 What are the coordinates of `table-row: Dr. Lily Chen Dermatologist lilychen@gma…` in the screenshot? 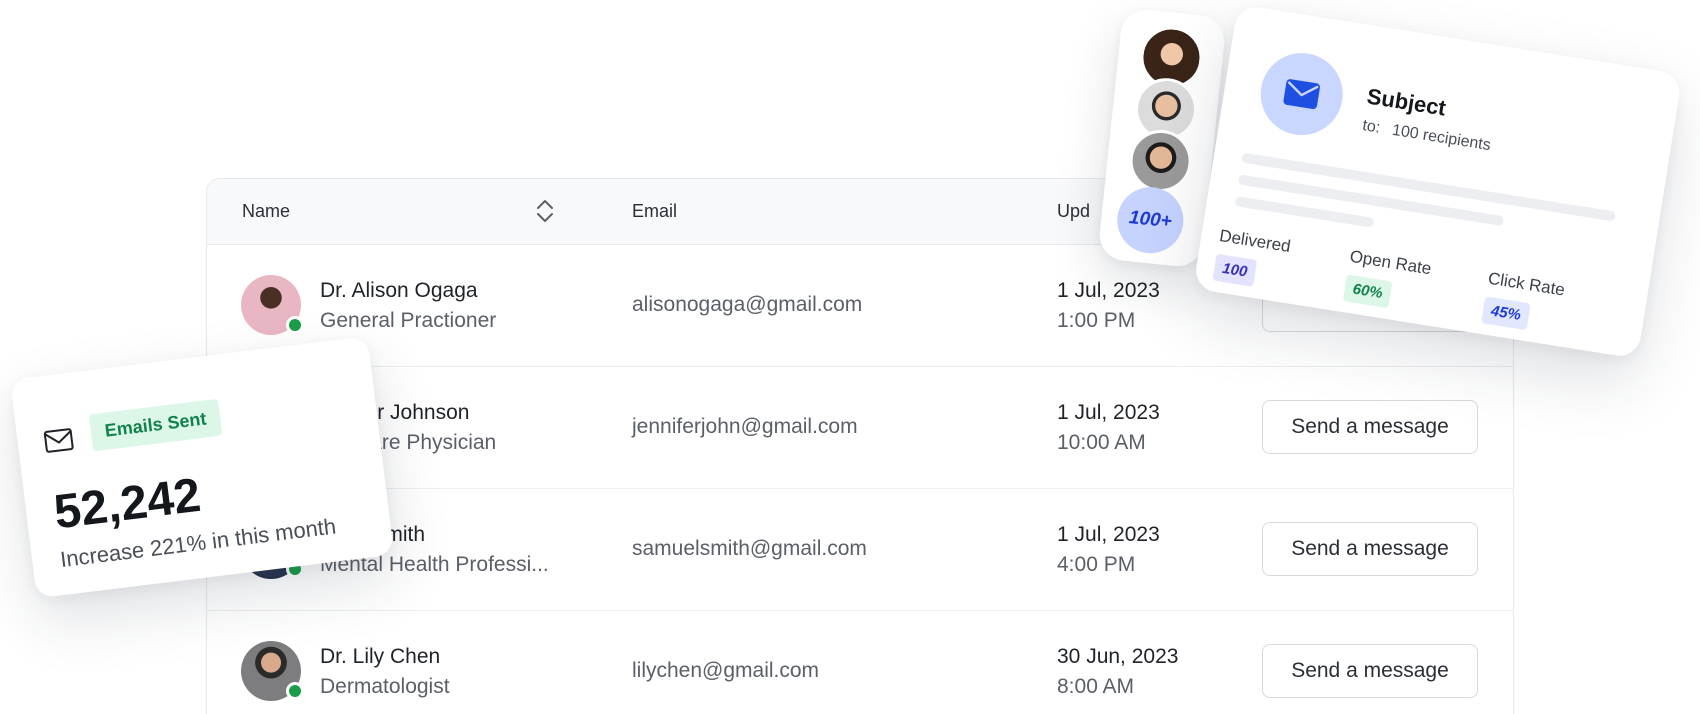 It's located at (860, 662).